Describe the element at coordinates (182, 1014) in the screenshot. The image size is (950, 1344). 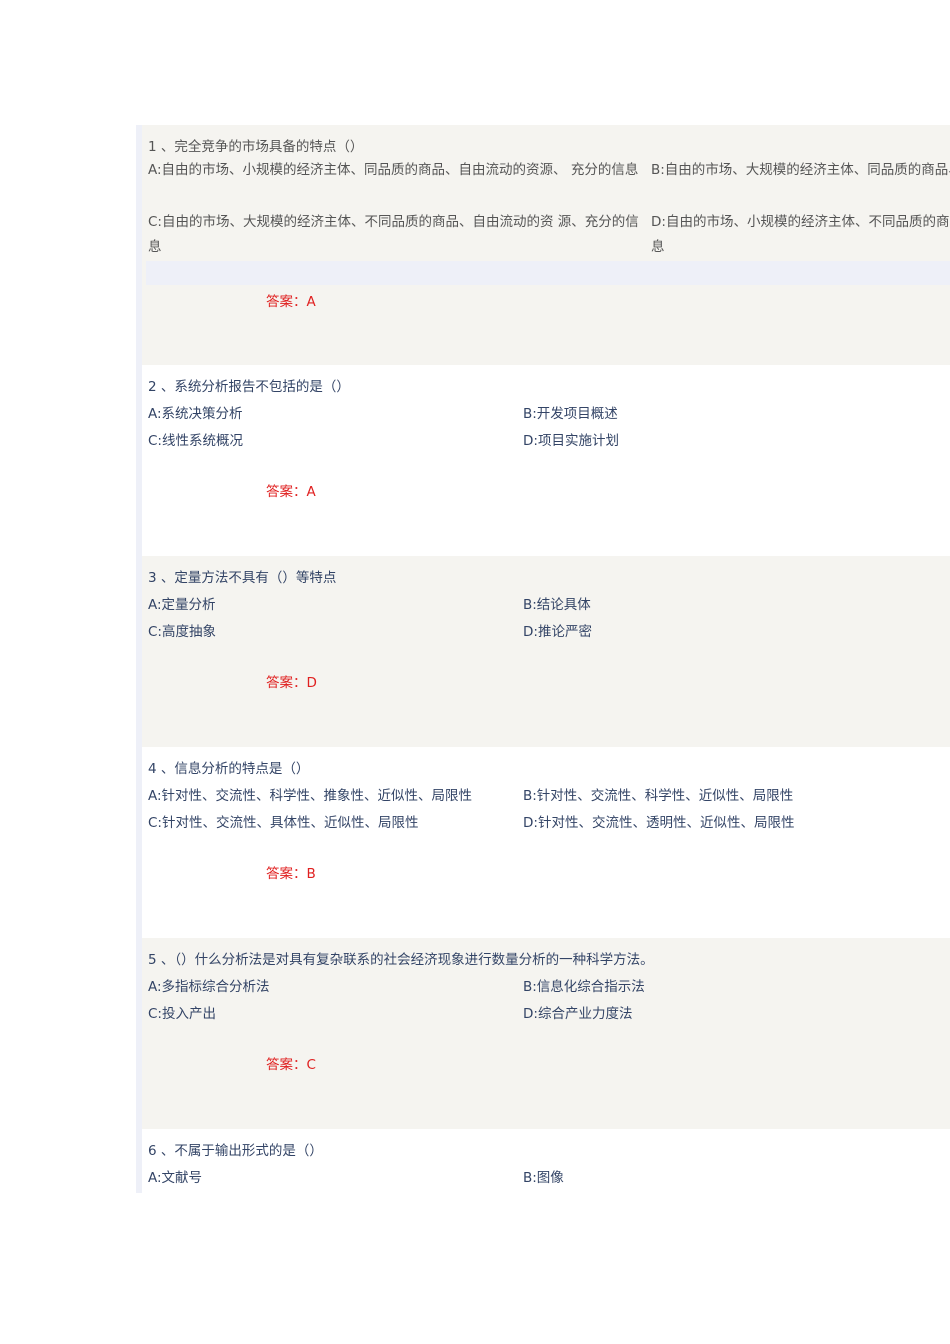
I see `option-c: C:投入产出` at that location.